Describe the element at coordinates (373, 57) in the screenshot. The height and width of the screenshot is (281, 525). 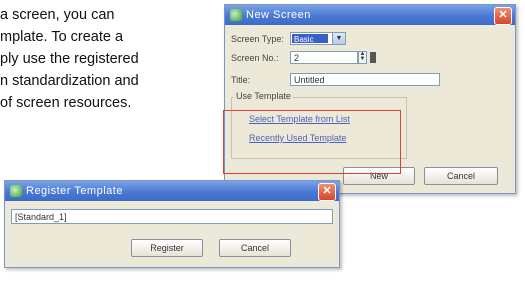
I see `screen-no-picker-icon` at that location.